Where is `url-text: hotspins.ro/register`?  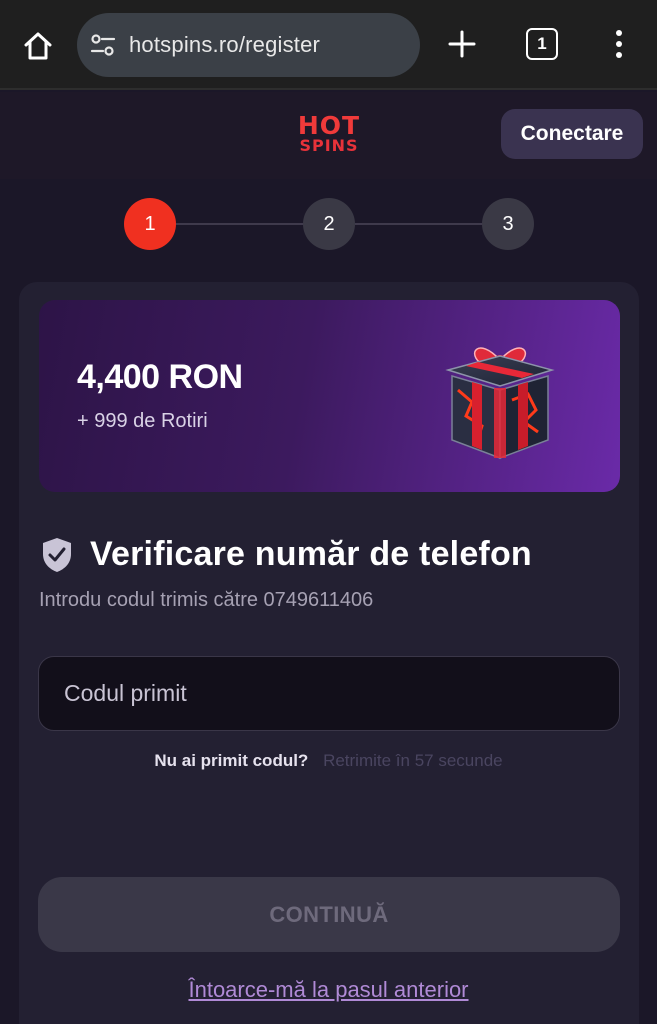 url-text: hotspins.ro/register is located at coordinates (225, 44).